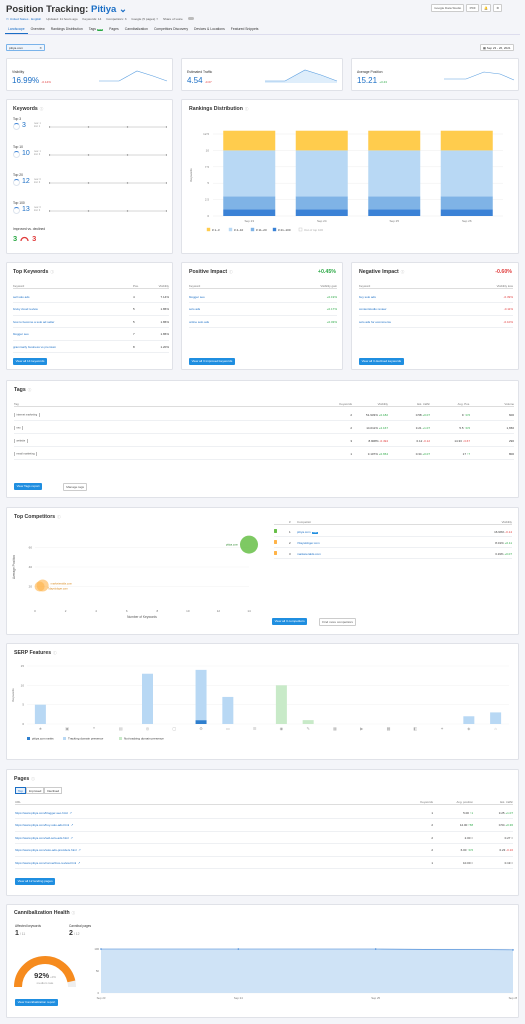 The width and height of the screenshot is (525, 1024). I want to click on tab-landscape: Landscape, so click(16, 30).